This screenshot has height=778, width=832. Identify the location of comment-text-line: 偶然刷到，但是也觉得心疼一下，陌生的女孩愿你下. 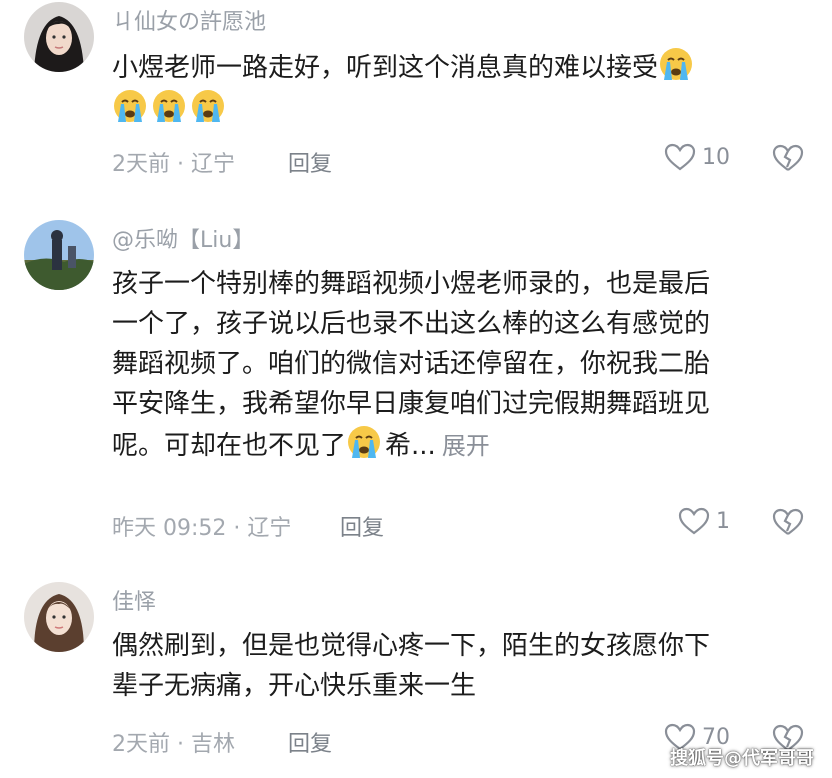
(411, 646).